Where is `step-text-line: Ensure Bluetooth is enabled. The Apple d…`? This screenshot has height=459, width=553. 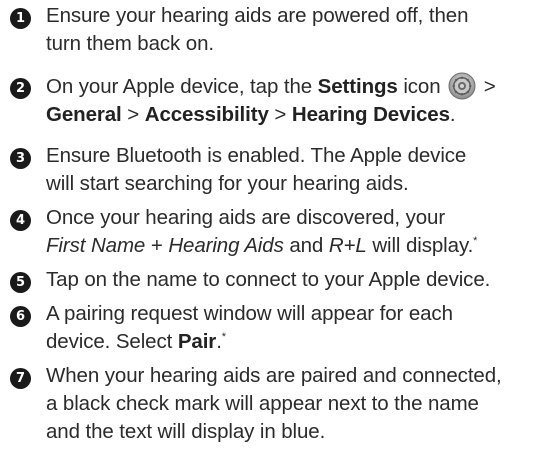 step-text-line: Ensure Bluetooth is enabled. The Apple d… is located at coordinates (256, 155).